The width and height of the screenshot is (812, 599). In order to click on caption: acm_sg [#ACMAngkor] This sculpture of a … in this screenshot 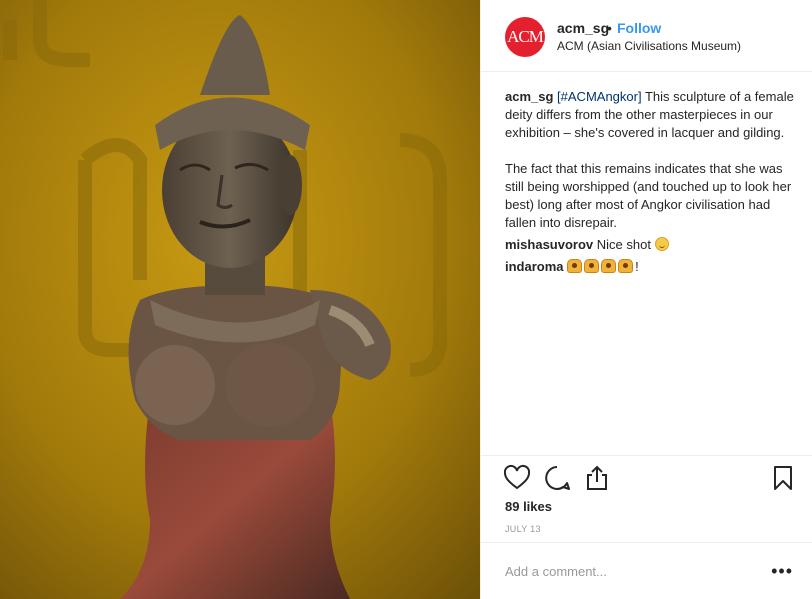, I will do `click(650, 115)`.